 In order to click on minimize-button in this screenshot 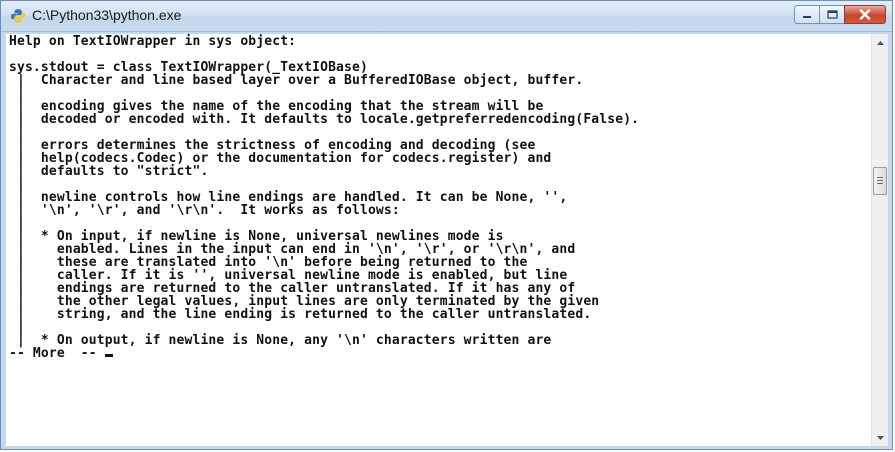, I will do `click(807, 14)`.